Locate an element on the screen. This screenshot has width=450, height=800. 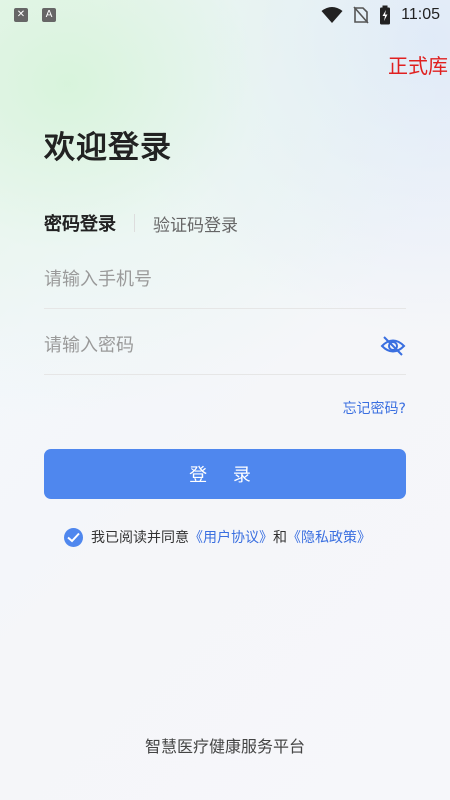
clock-time: 11:05 is located at coordinates (420, 14).